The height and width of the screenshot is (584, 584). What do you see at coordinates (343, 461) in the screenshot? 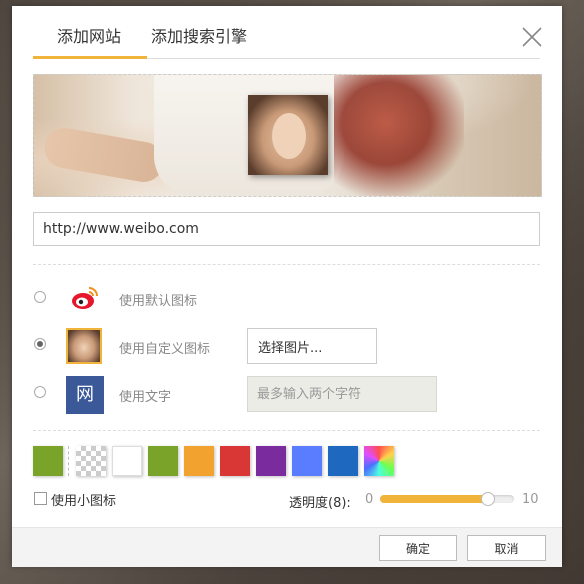
I see `swatch-dark-blue` at bounding box center [343, 461].